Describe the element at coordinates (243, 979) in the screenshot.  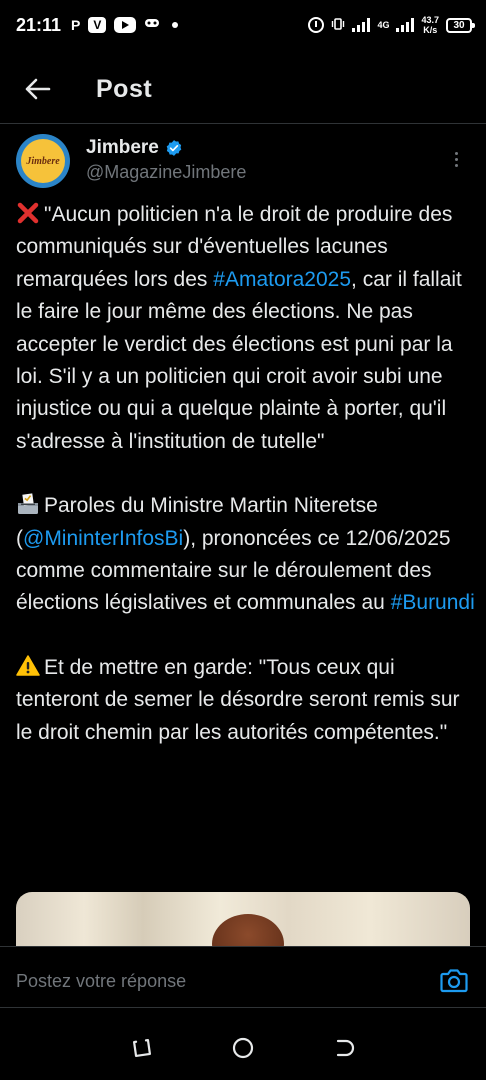
I see `reply-bar: Postez votre réponse` at that location.